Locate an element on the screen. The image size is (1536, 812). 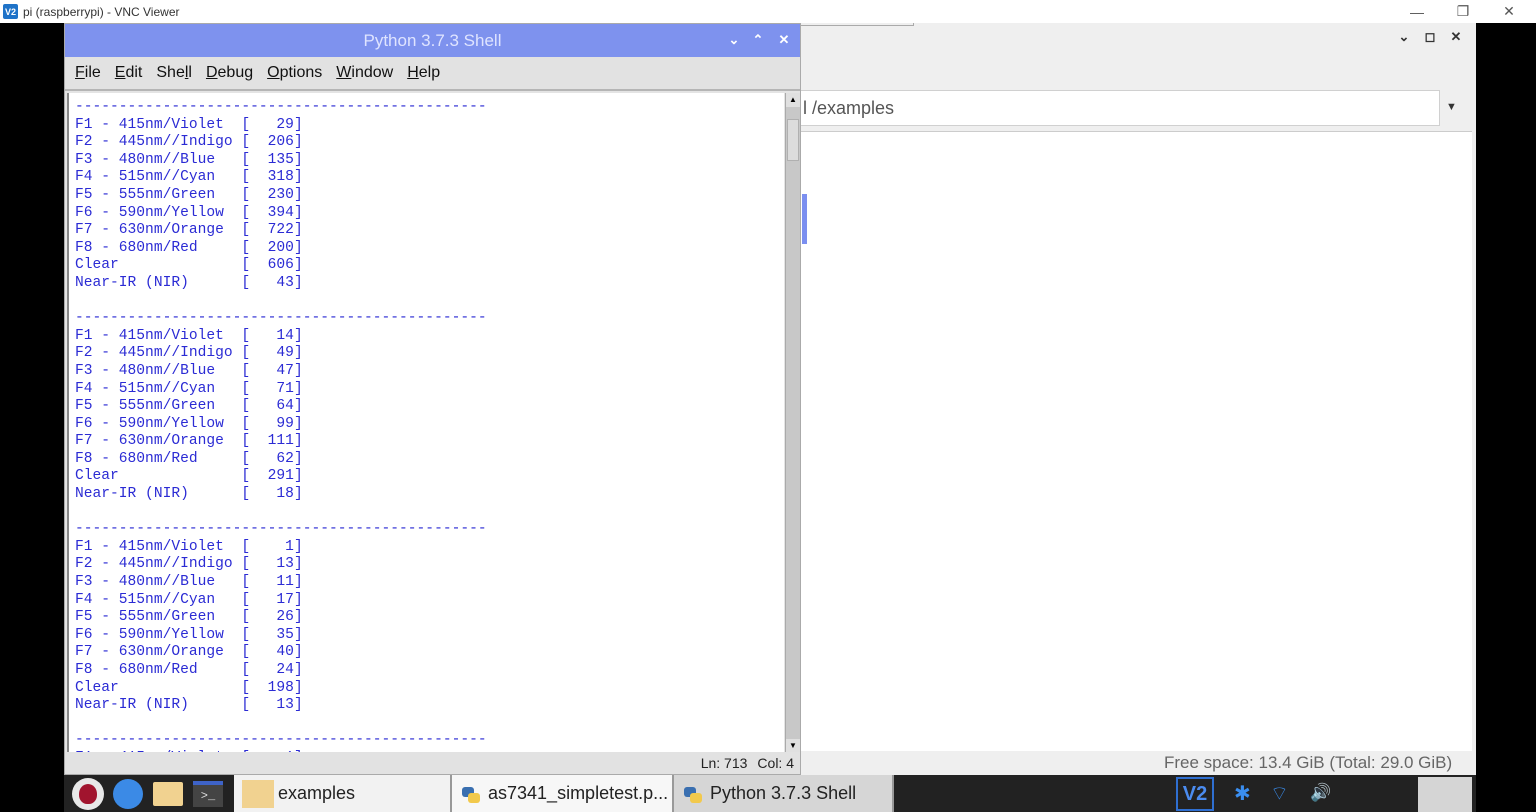
bluetooth-icon: ✱ is located at coordinates (1242, 793).